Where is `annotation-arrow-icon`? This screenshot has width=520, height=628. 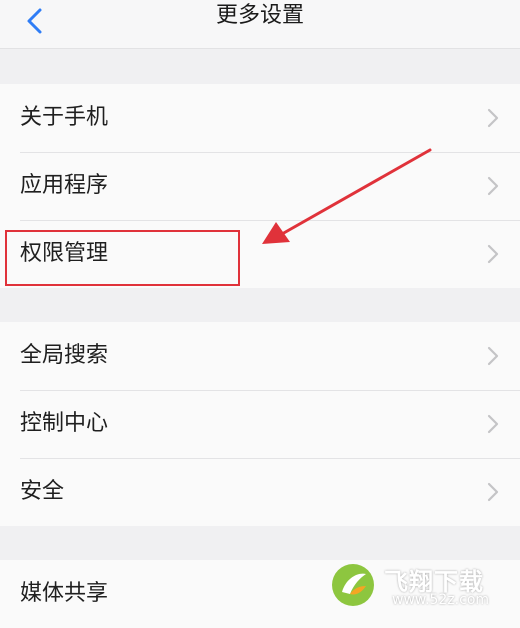
annotation-arrow-icon is located at coordinates (347, 196).